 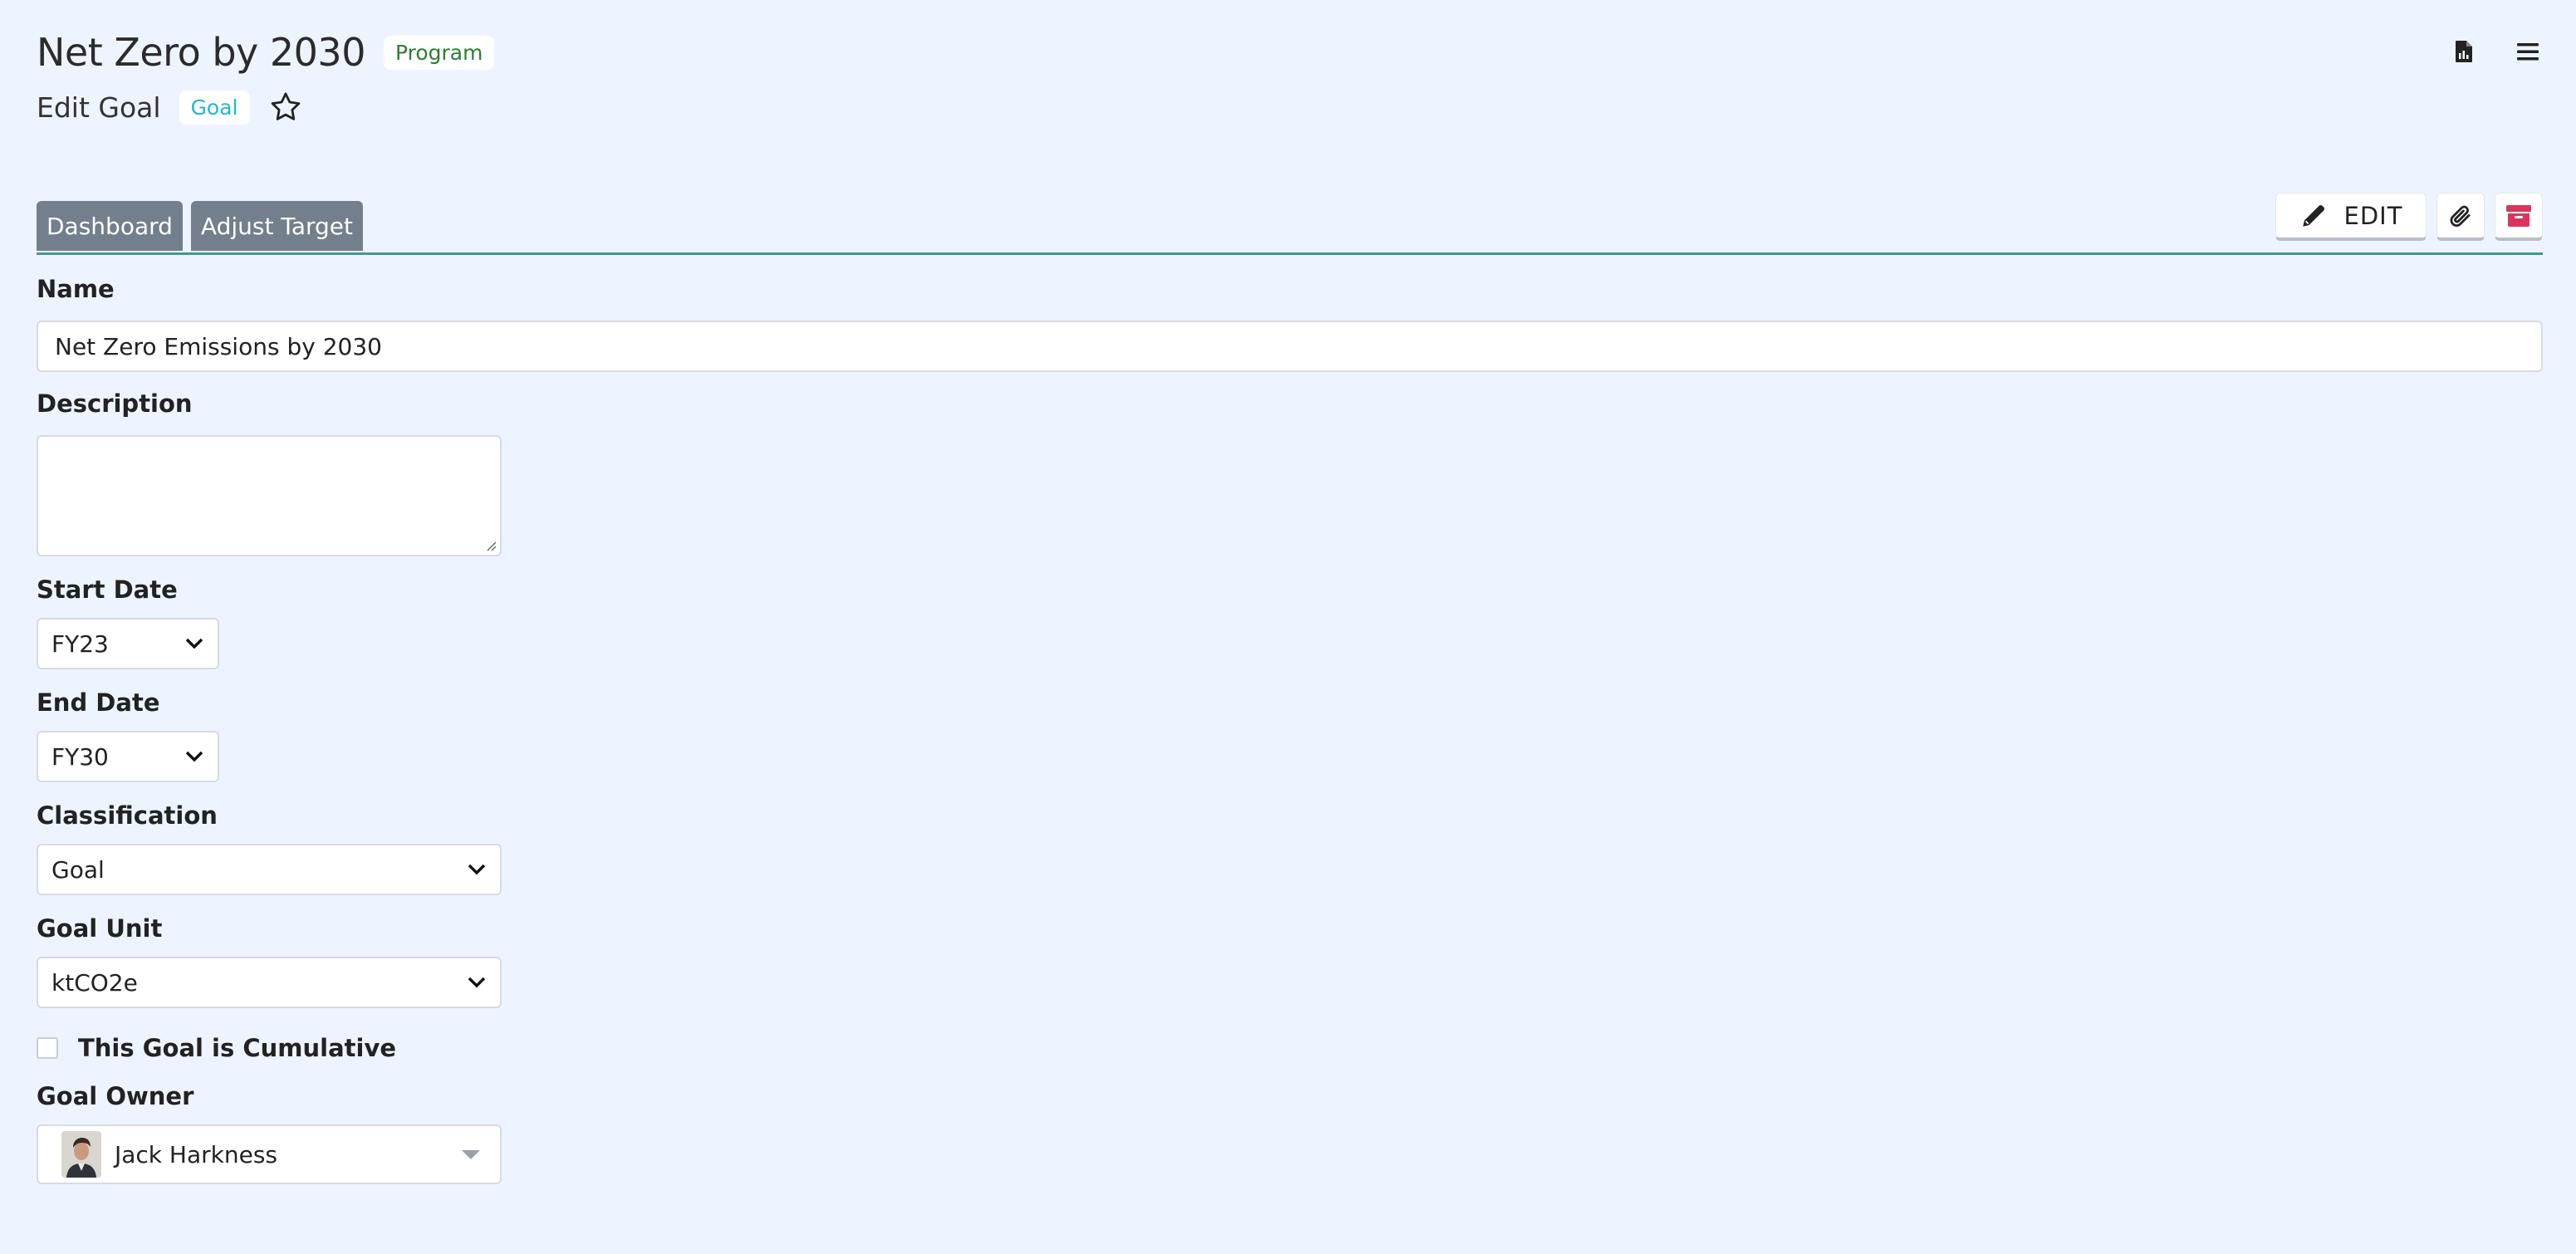 What do you see at coordinates (266, 107) in the screenshot?
I see `subtitle-row: Edit Goal Goal` at bounding box center [266, 107].